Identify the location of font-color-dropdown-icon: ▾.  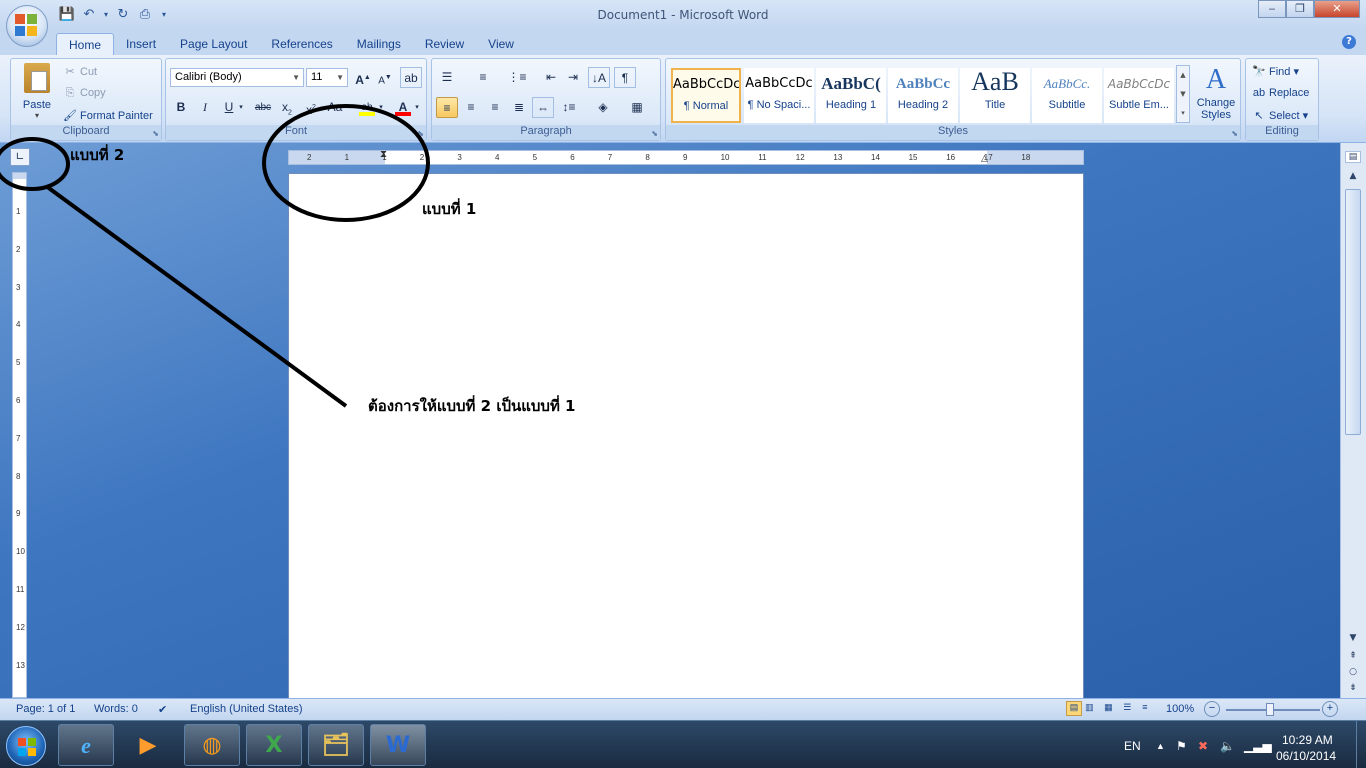
(417, 107).